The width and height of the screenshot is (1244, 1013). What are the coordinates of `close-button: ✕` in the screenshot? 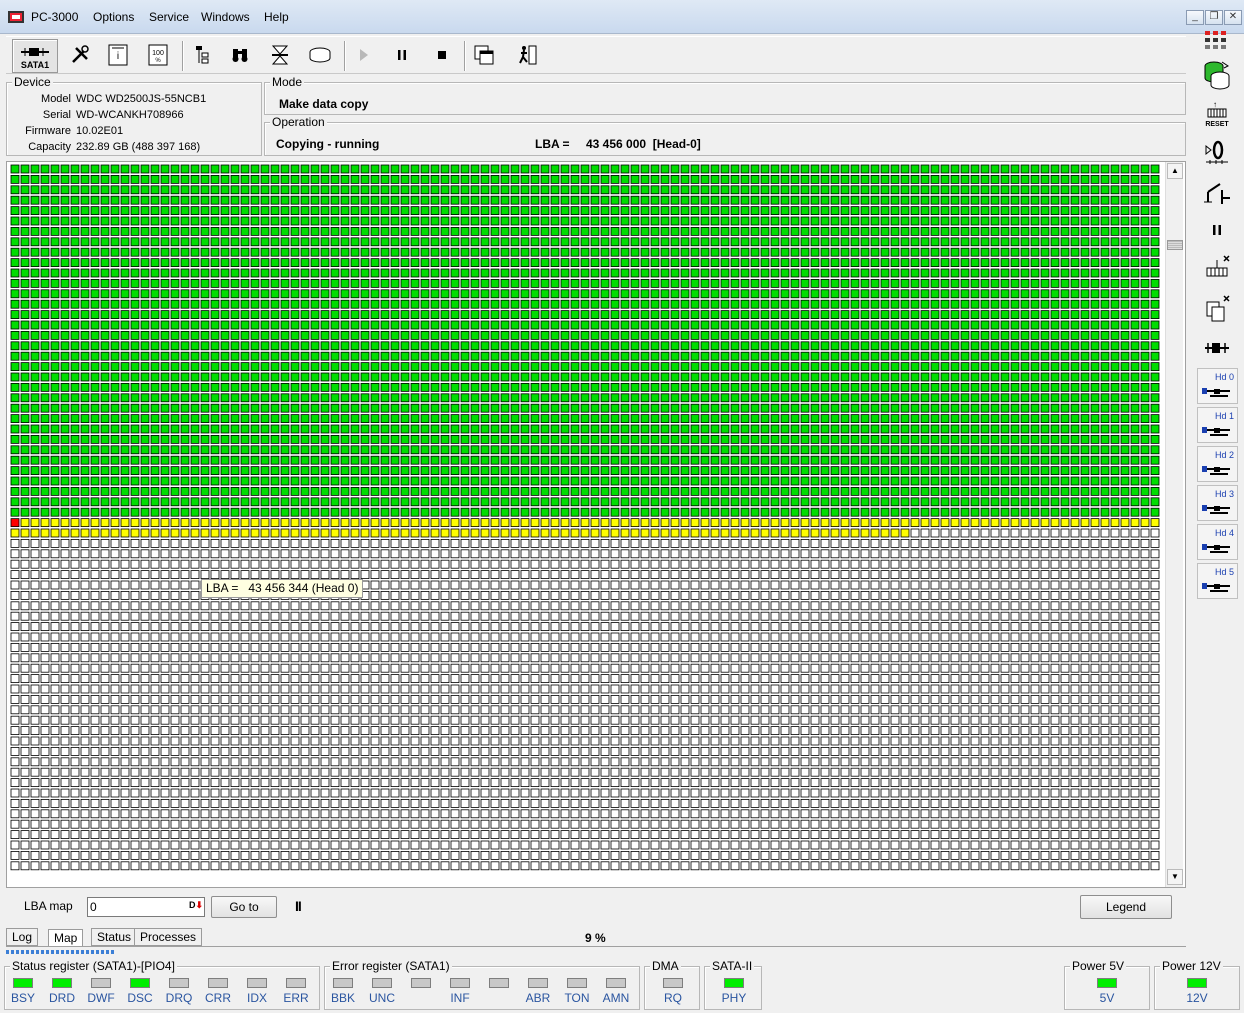 It's located at (1233, 17).